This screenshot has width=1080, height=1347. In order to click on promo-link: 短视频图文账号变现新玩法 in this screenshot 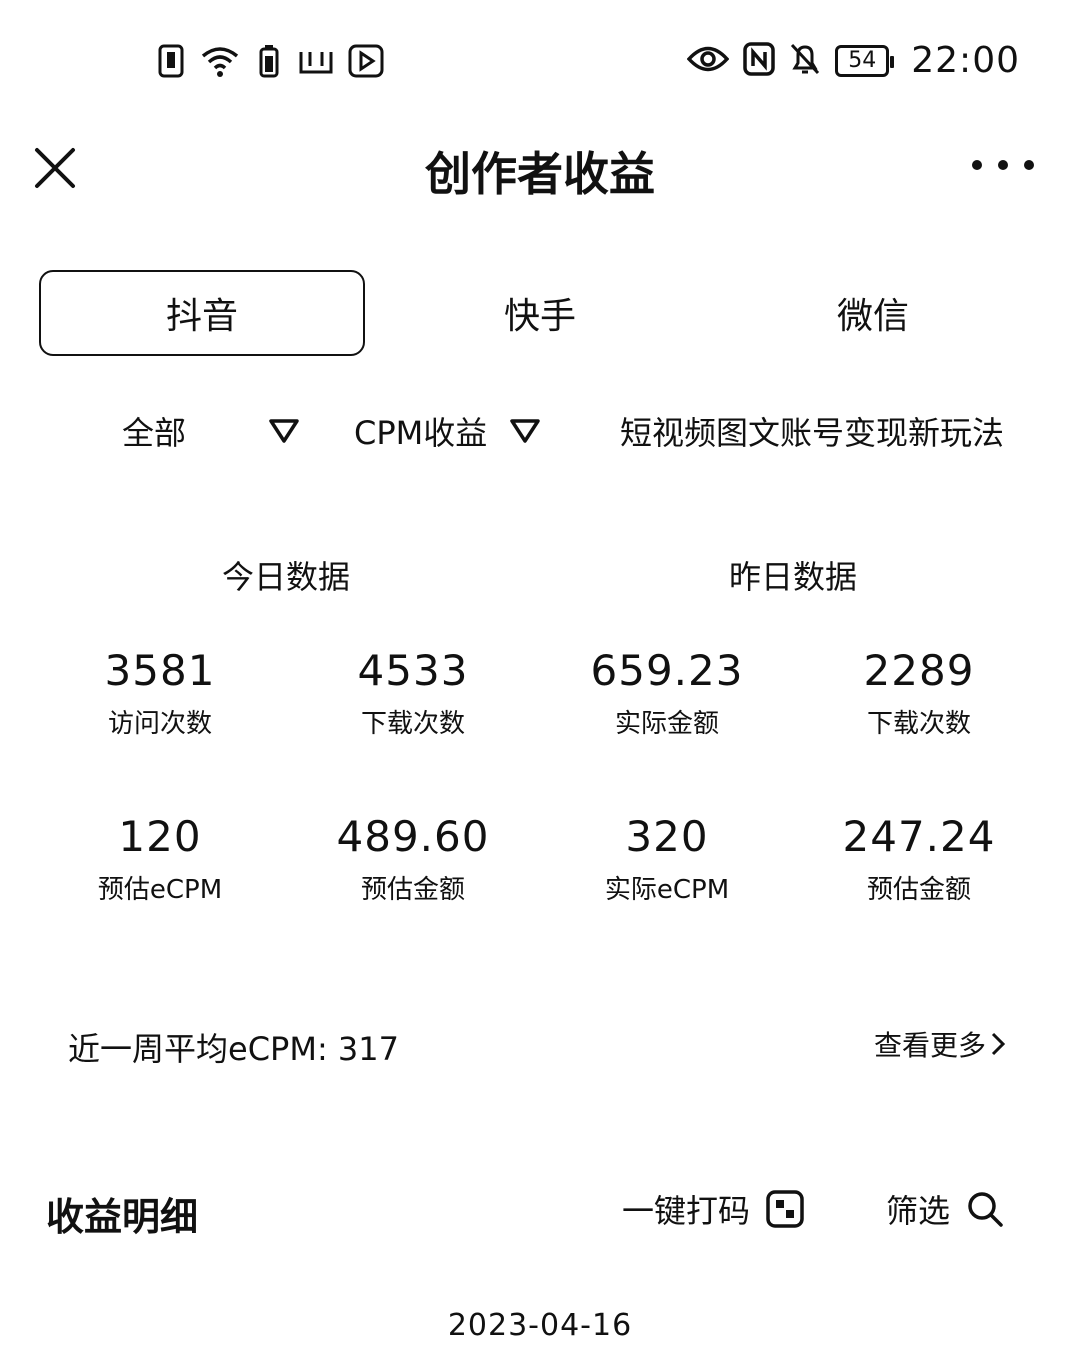, I will do `click(812, 431)`.